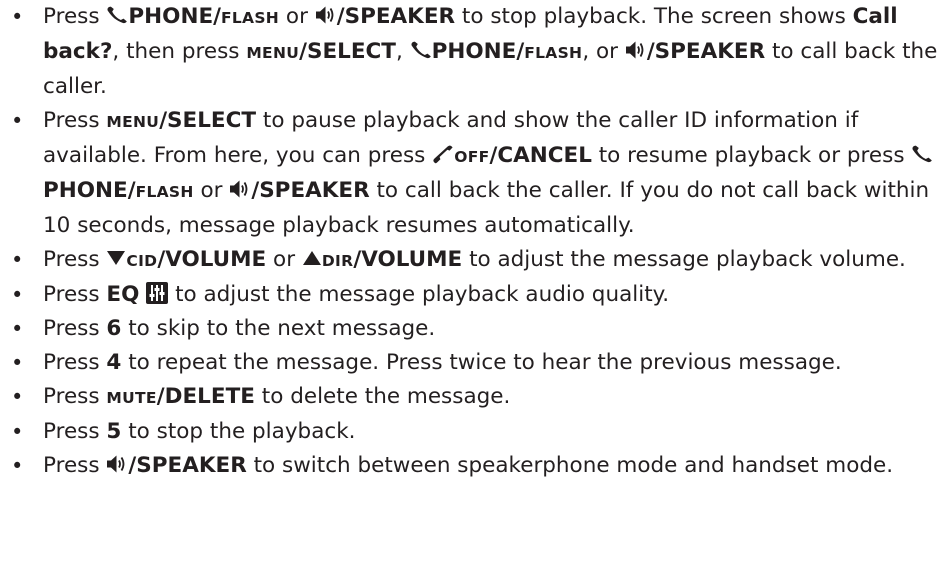 This screenshot has height=576, width=940. What do you see at coordinates (114, 328) in the screenshot?
I see `key-label: 6` at bounding box center [114, 328].